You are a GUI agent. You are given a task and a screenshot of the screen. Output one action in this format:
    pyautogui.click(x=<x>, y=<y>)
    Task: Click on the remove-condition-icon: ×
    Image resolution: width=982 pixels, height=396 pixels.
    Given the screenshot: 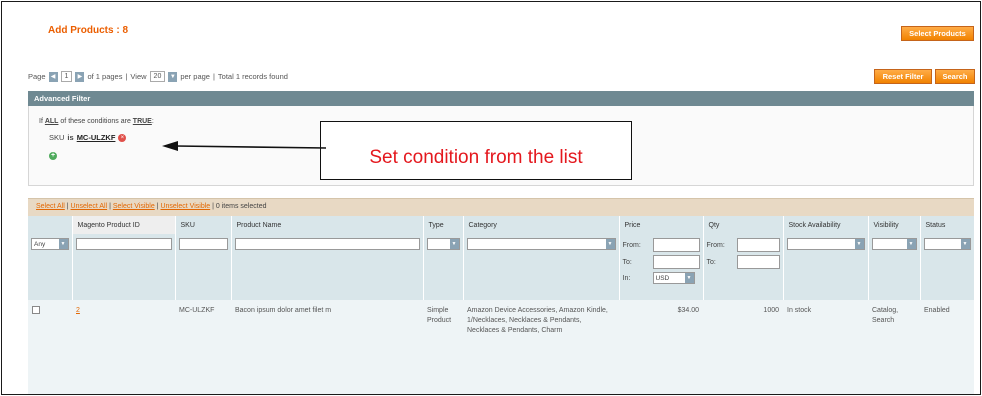 What is the action you would take?
    pyautogui.click(x=122, y=137)
    